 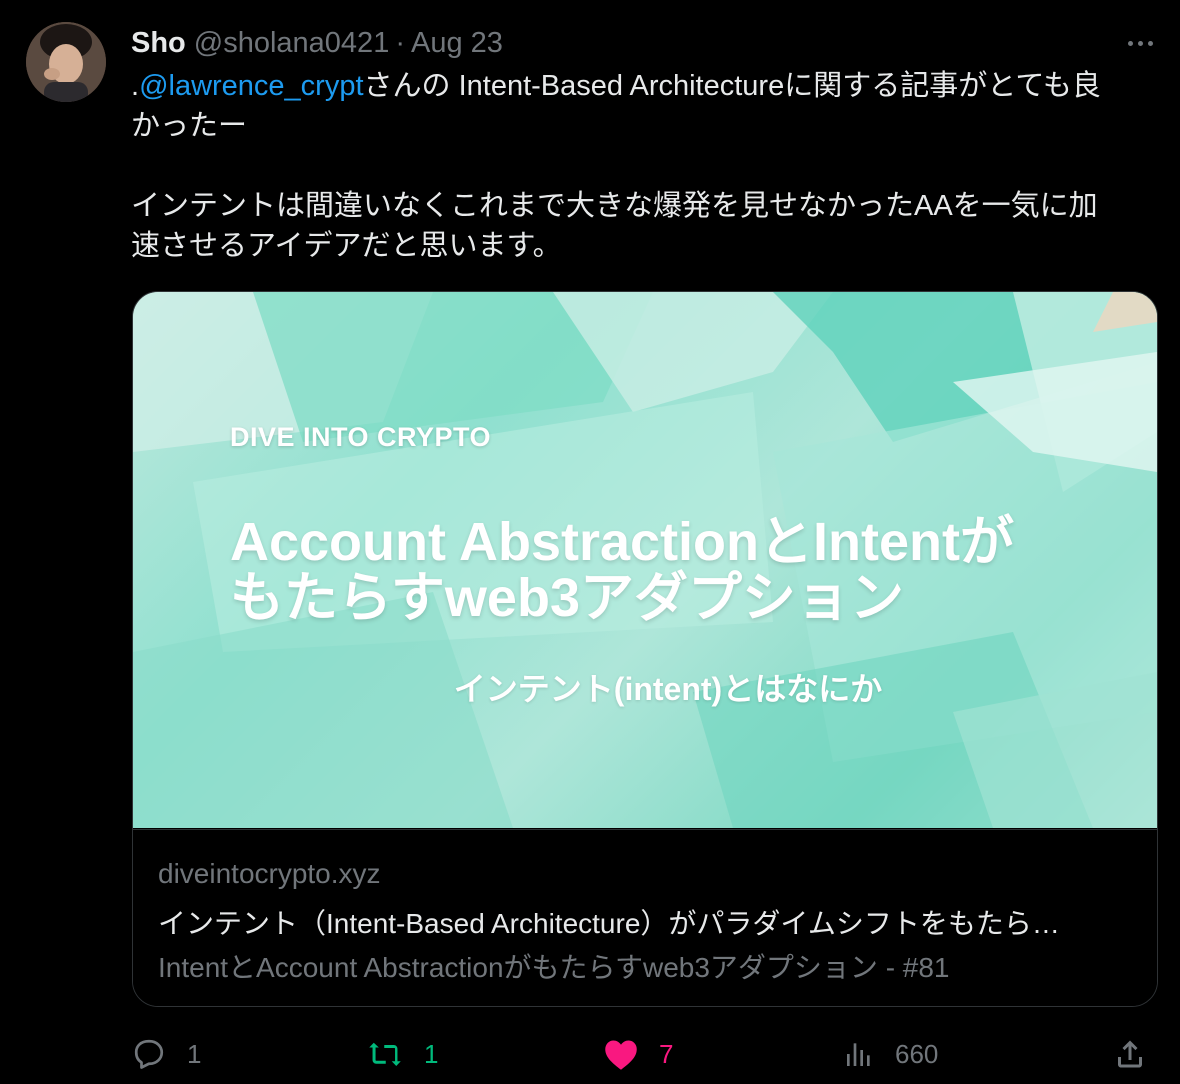 I want to click on headline-line: もたらすweb3アダプション, so click(x=567, y=598).